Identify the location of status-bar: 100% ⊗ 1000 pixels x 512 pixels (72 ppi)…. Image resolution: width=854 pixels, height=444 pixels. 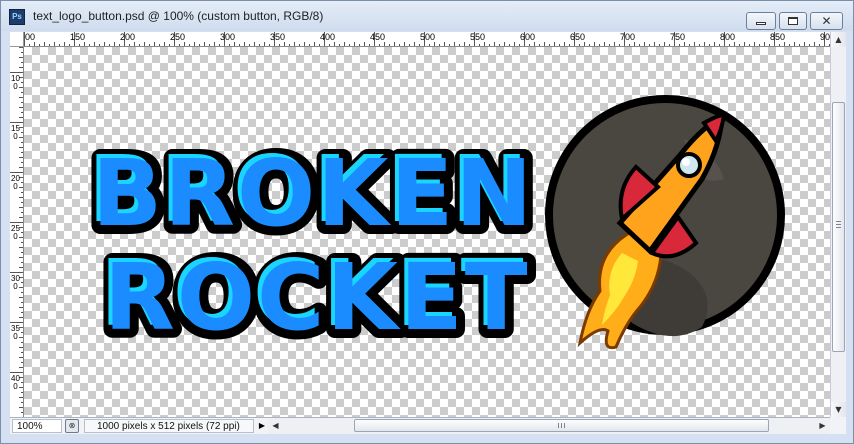
(420, 425).